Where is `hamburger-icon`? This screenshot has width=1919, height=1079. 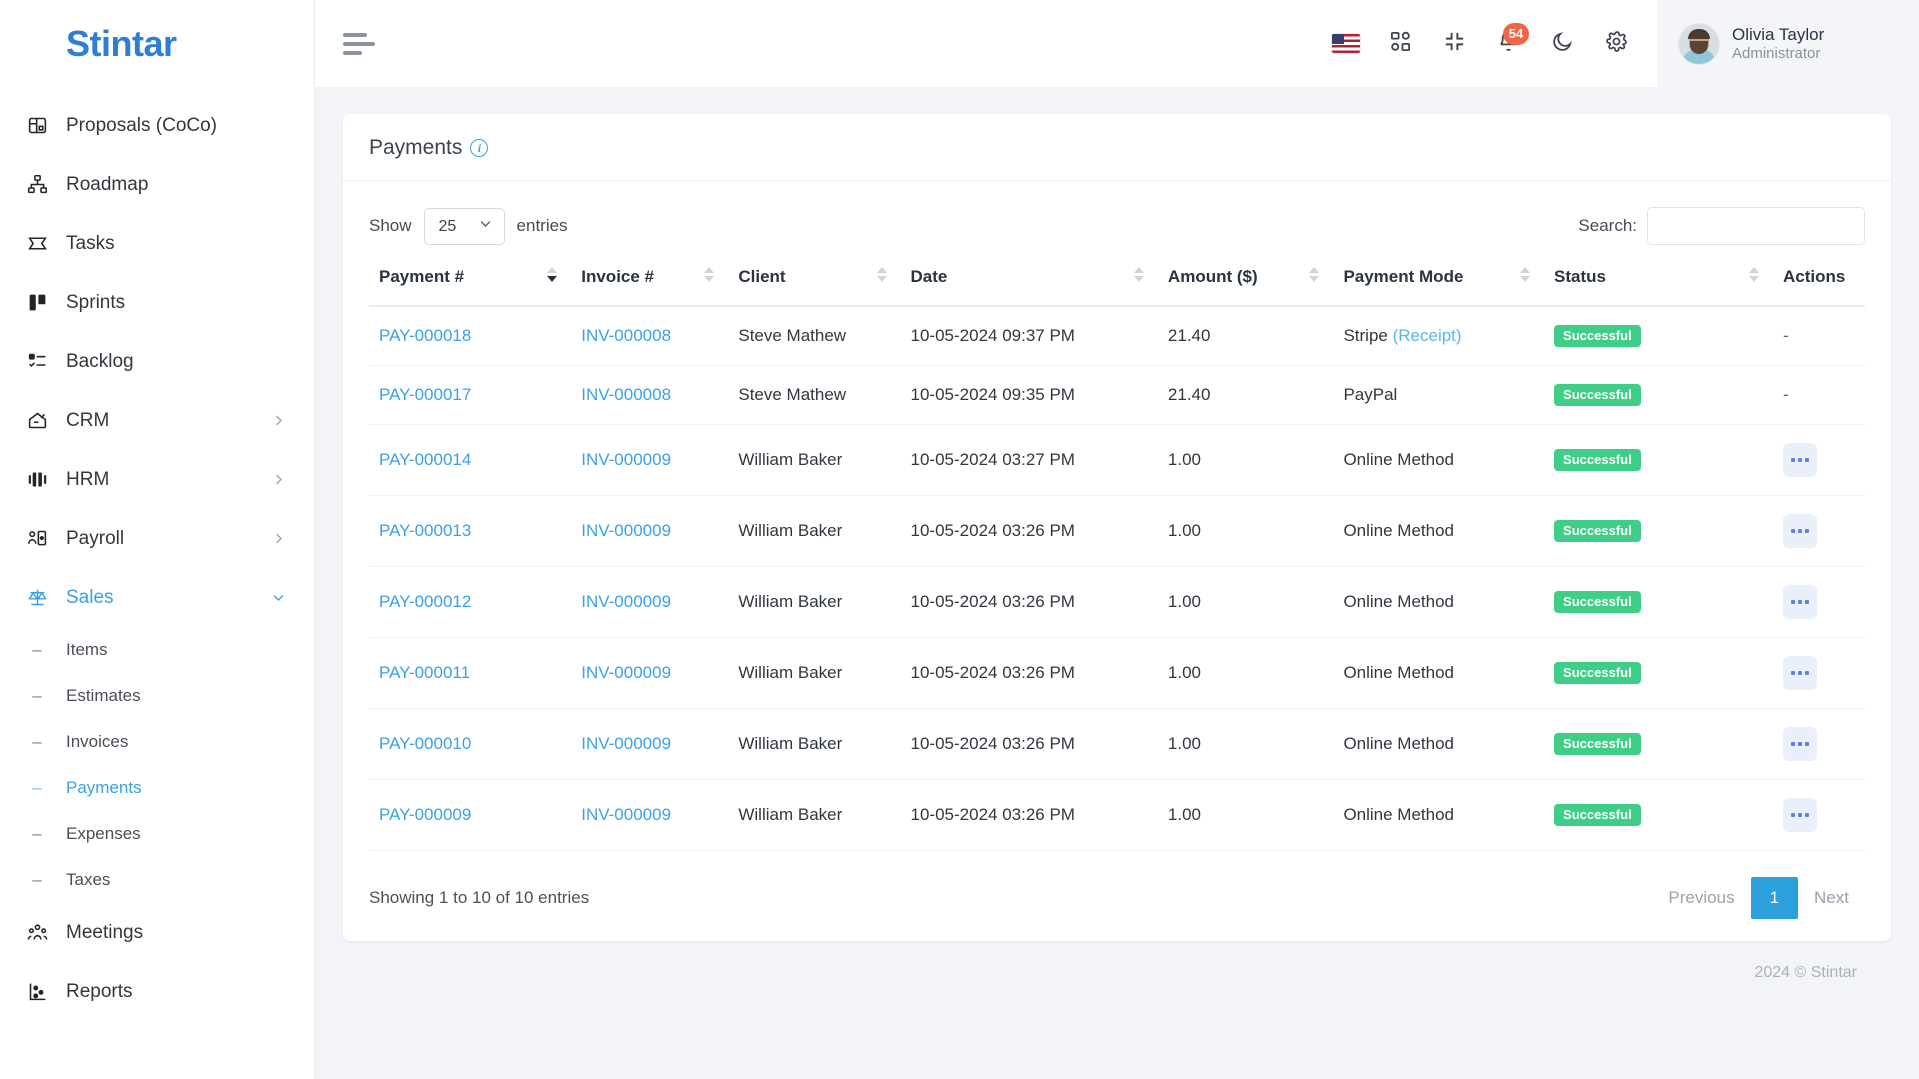
hamburger-icon is located at coordinates (360, 44).